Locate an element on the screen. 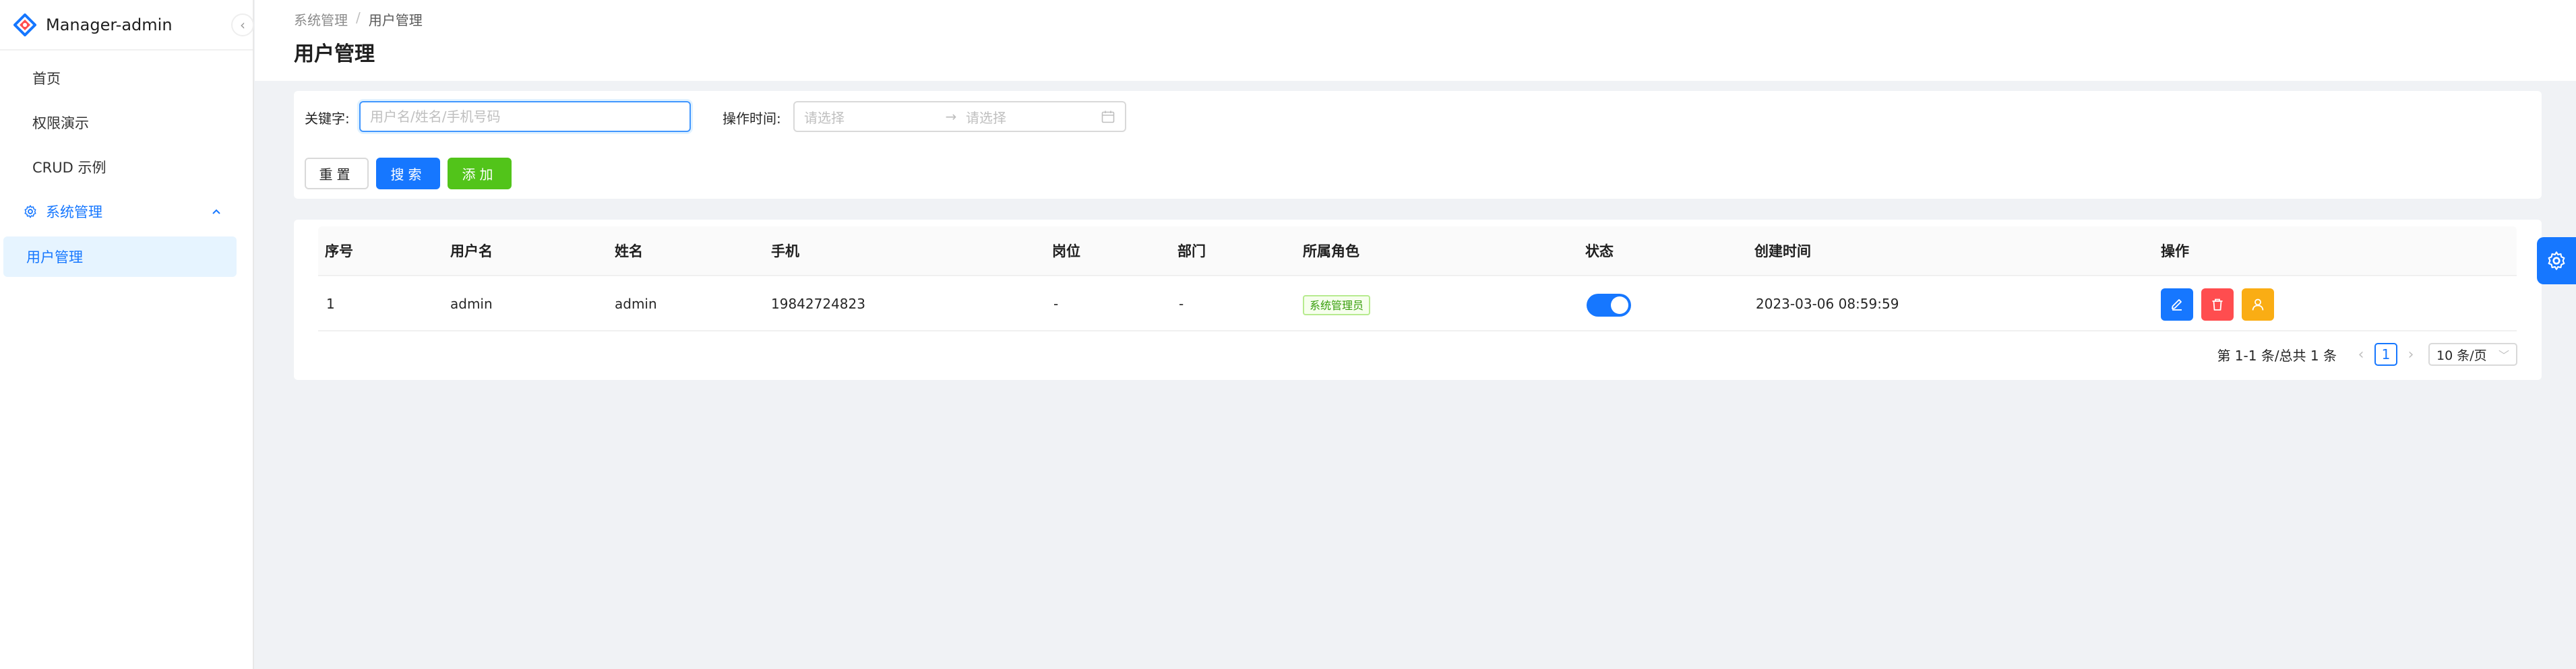  logo-icon is located at coordinates (24, 24).